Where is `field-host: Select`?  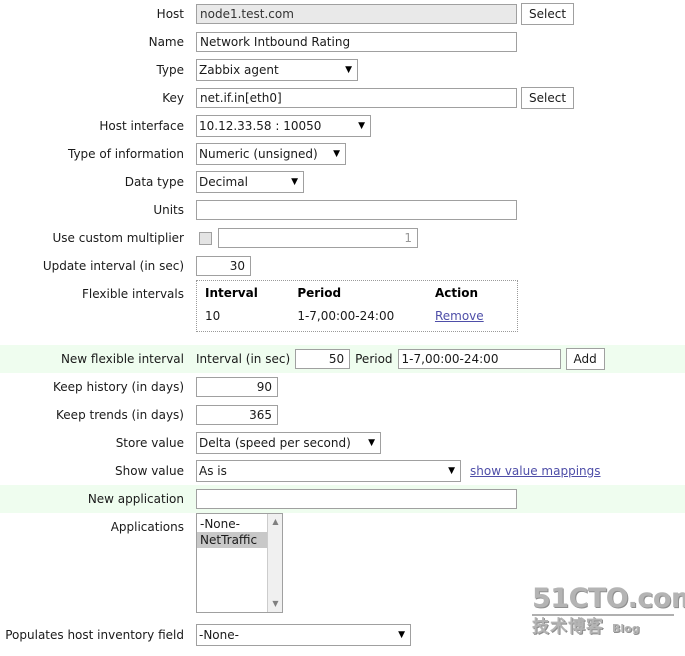 field-host: Select is located at coordinates (440, 14).